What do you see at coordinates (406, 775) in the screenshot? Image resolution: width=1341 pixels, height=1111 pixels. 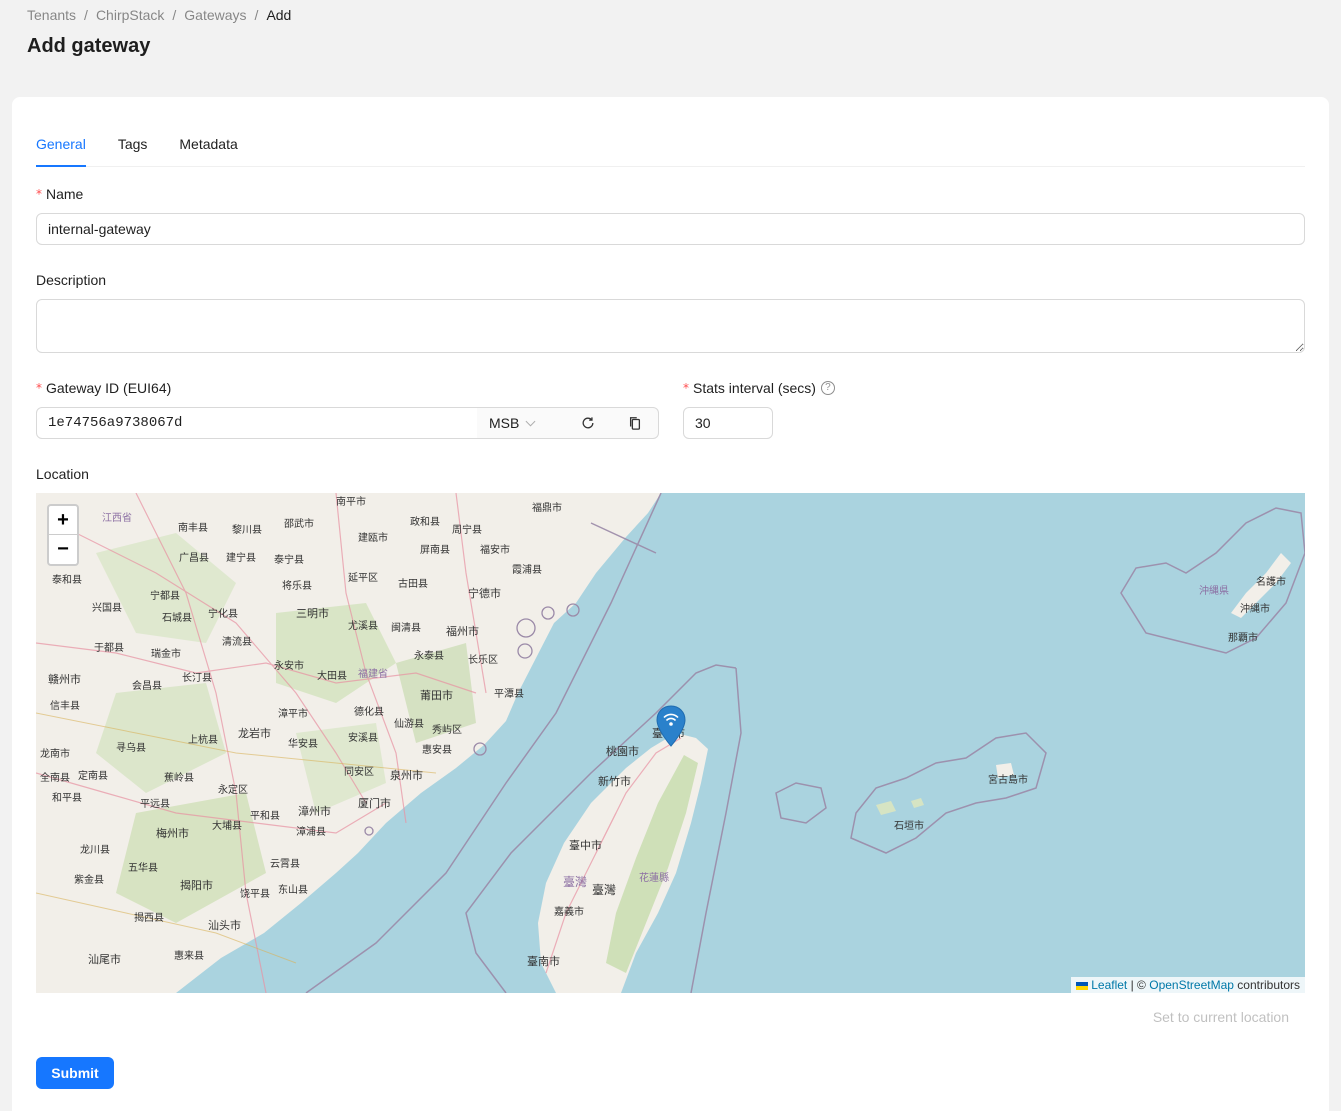 I see `map-label: 泉州市` at bounding box center [406, 775].